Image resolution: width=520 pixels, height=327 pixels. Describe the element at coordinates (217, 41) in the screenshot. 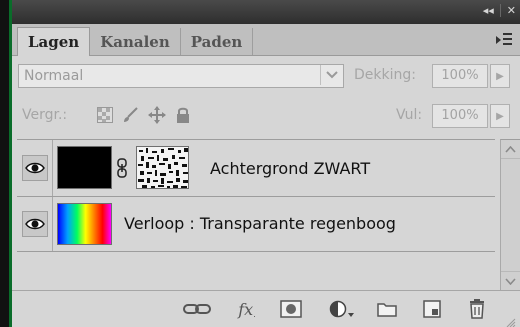

I see `tab-paden: Paden` at that location.